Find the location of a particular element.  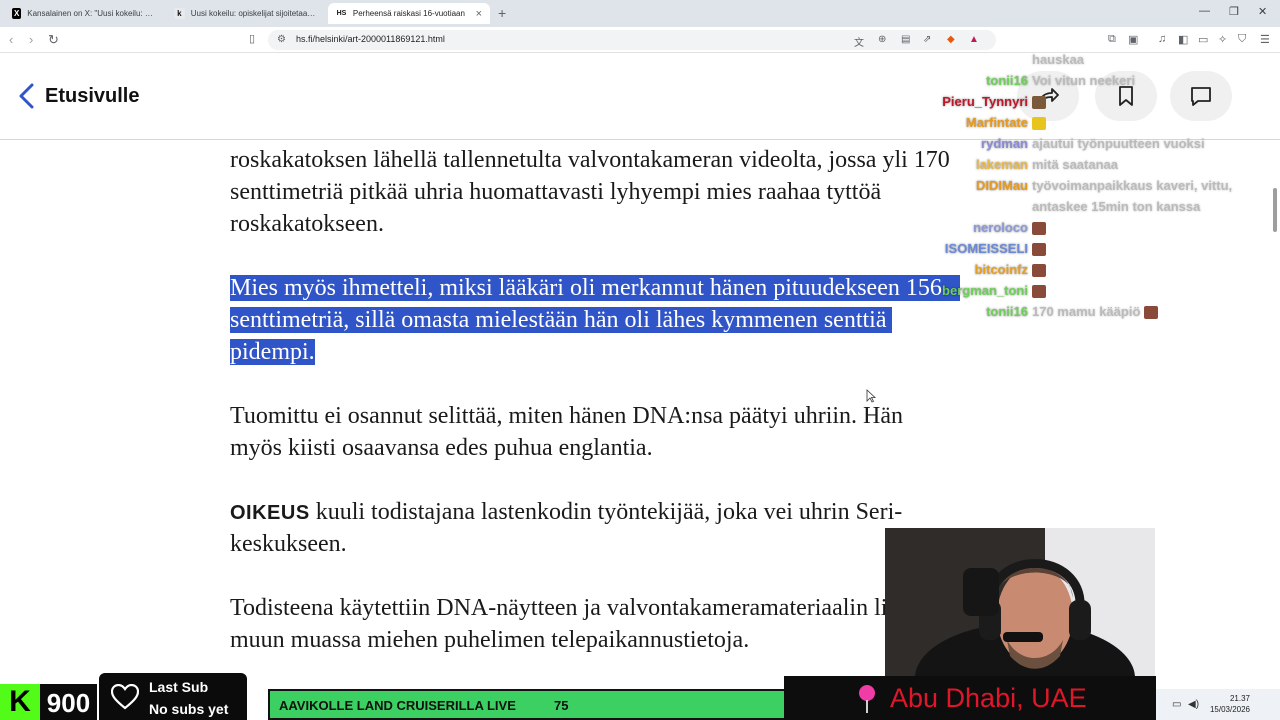

menu-icon: ☰ is located at coordinates (1265, 39).